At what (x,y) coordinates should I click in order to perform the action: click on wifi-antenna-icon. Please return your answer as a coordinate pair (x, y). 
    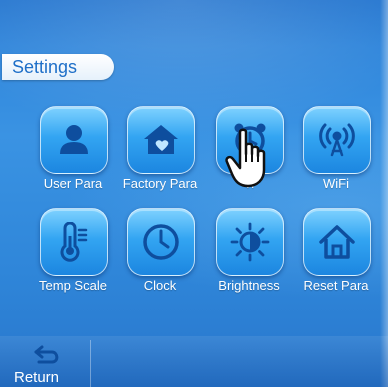
    Looking at the image, I should click on (337, 140).